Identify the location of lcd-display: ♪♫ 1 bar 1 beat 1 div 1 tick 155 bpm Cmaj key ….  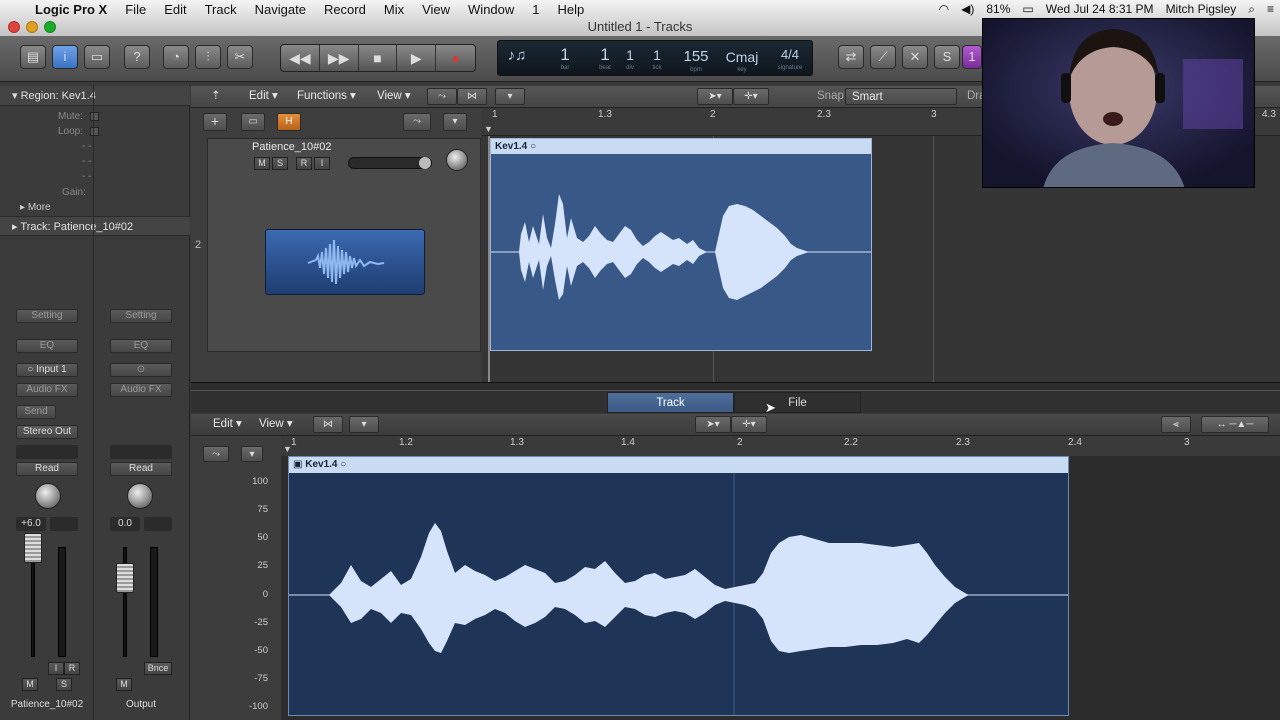
(655, 58).